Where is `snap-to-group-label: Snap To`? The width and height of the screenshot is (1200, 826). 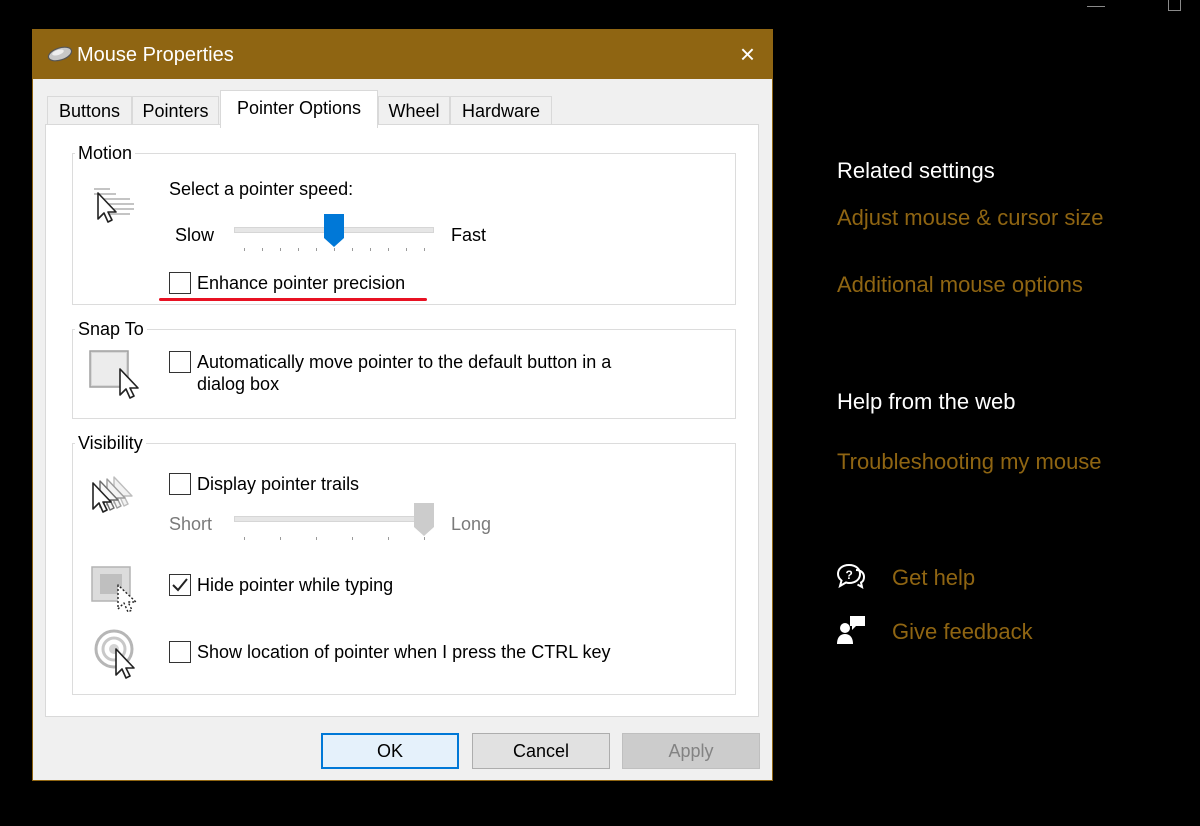 snap-to-group-label: Snap To is located at coordinates (111, 329).